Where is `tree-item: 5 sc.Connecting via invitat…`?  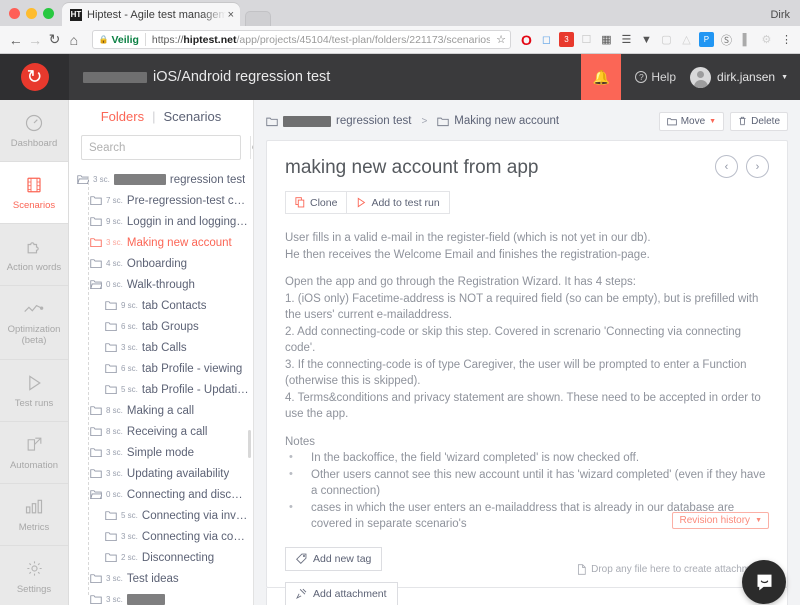
tree-item: 5 sc.Connecting via invitat… is located at coordinates (163, 515).